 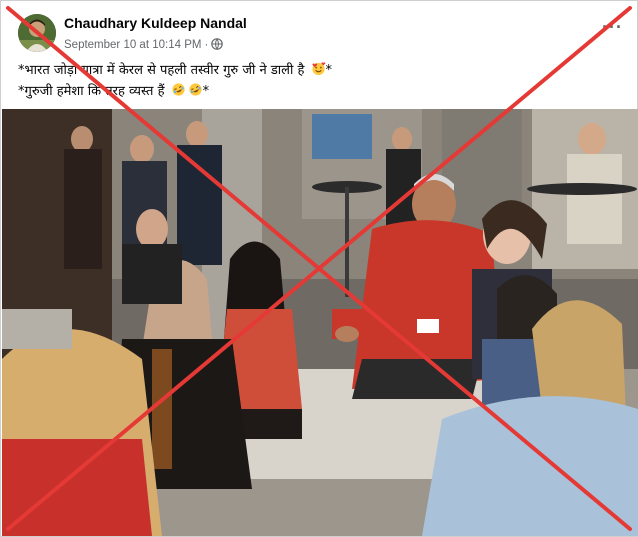 I want to click on post-text-2-suffix: *, so click(x=206, y=91).